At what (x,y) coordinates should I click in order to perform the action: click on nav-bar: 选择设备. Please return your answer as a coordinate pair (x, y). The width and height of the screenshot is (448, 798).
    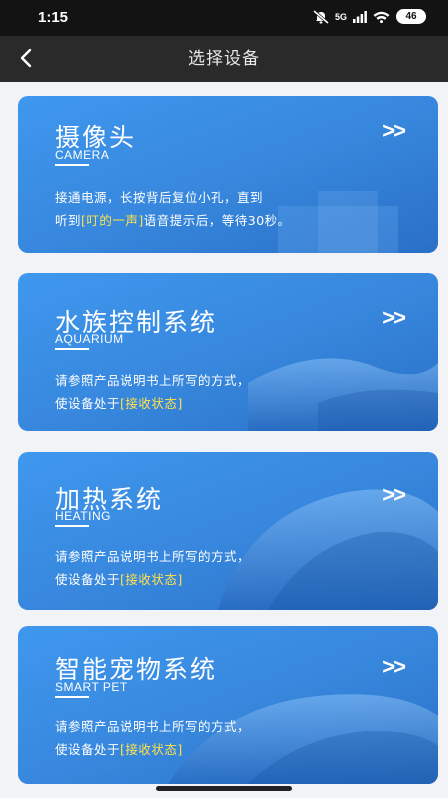
    Looking at the image, I should click on (224, 59).